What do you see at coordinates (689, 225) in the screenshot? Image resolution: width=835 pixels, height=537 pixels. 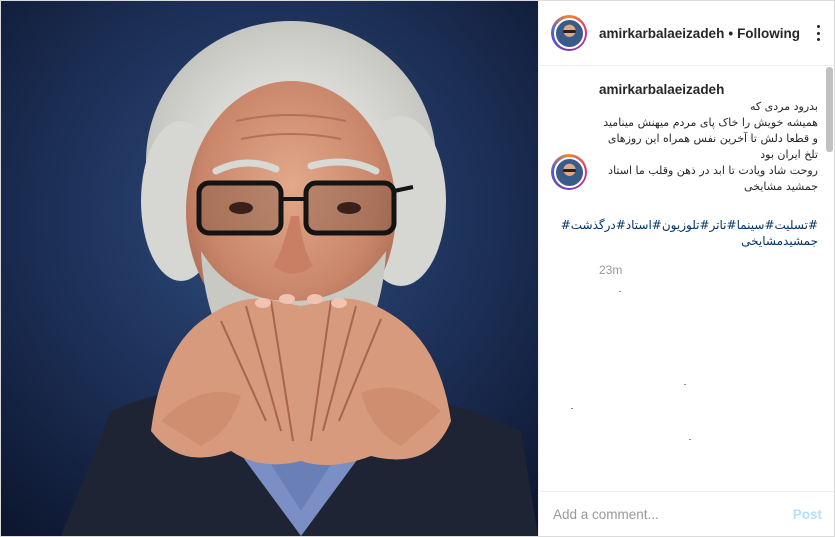 I see `hashtags-line-1: #تسلیت#سینما#تاتر#تلوزیون#استاد#درگذشت#` at bounding box center [689, 225].